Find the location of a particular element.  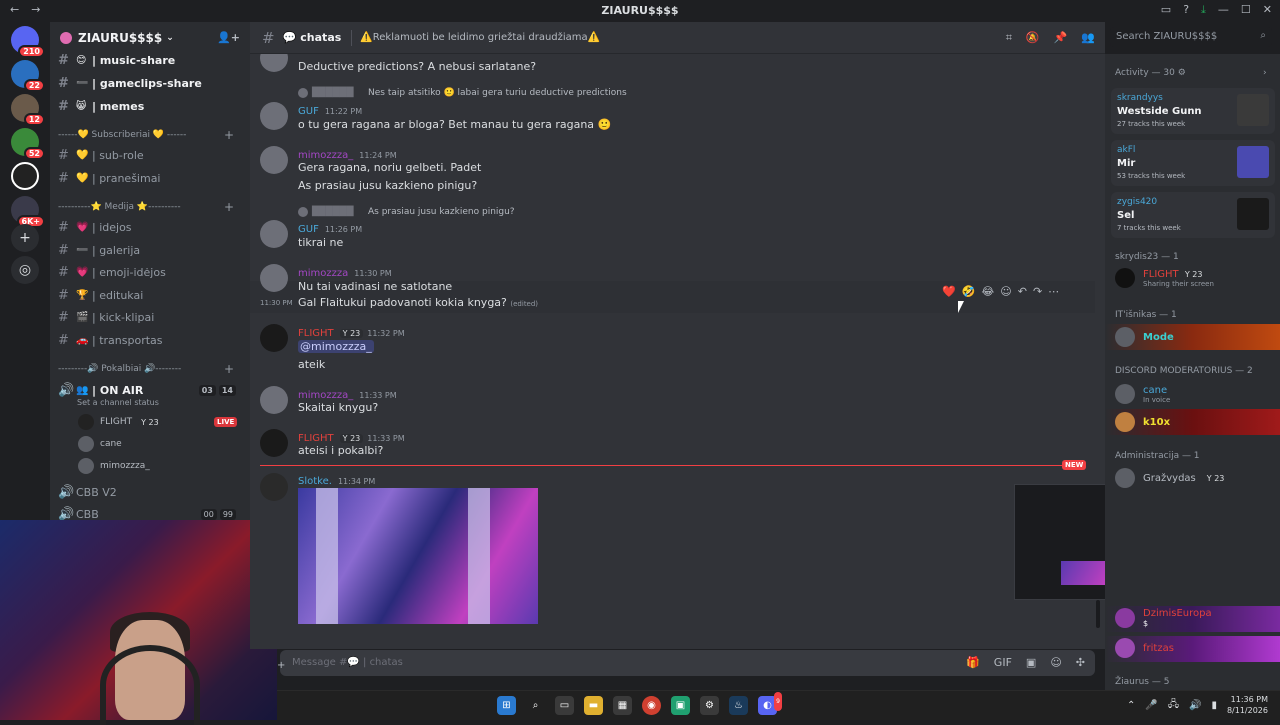

app-icon: ▣ is located at coordinates (680, 705).